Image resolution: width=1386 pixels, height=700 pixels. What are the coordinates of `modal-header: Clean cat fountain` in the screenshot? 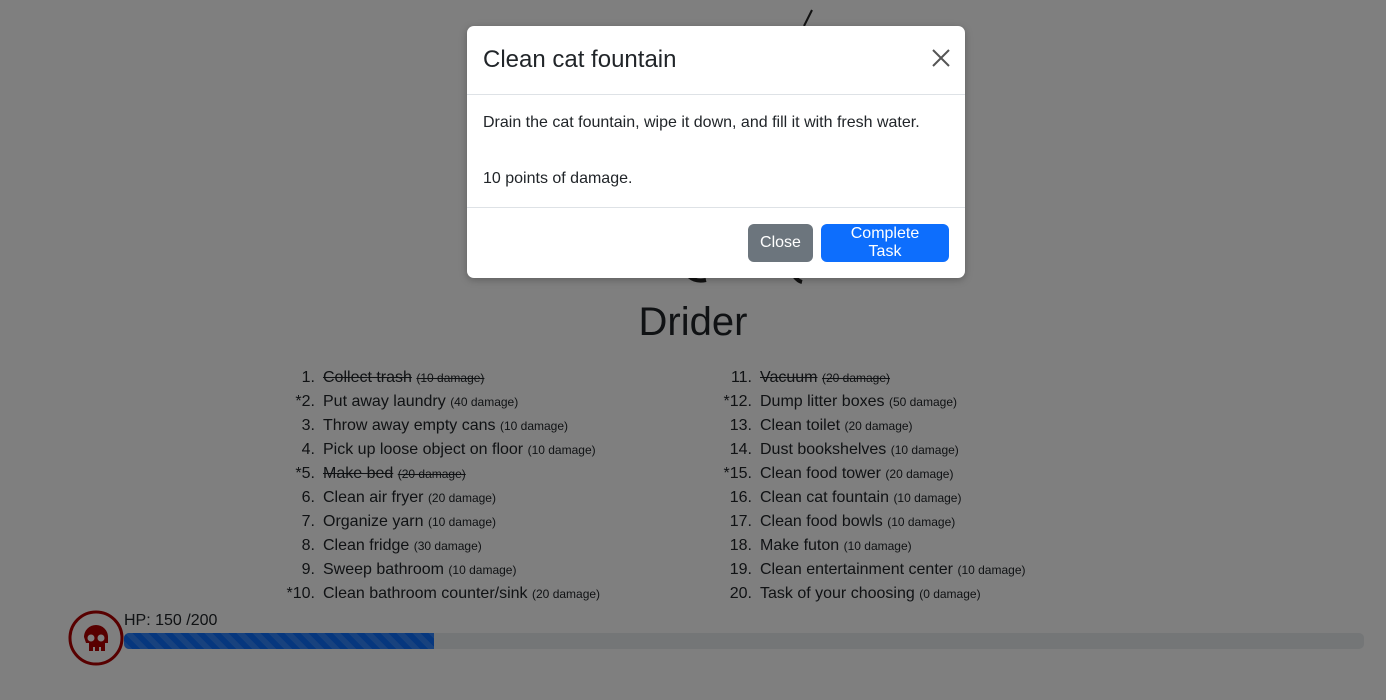 It's located at (716, 60).